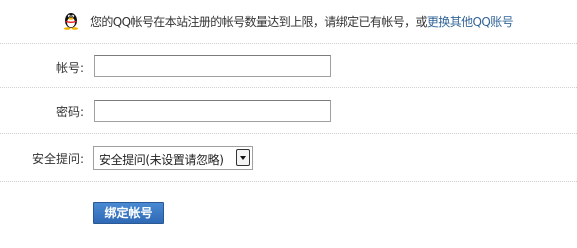 This screenshot has width=577, height=248. I want to click on notice-text: 您的QQ帐号在本站注册的帐号数量达到上限，请绑定已有帐号，或, so click(259, 22).